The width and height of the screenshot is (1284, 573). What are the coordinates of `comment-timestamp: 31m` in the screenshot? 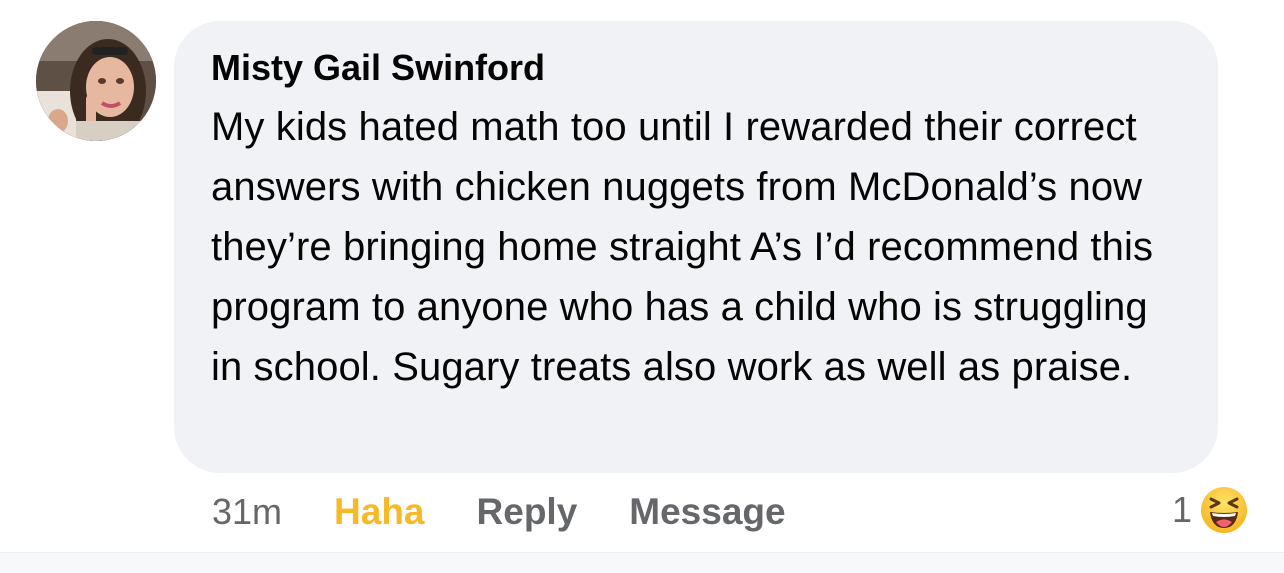 It's located at (247, 512).